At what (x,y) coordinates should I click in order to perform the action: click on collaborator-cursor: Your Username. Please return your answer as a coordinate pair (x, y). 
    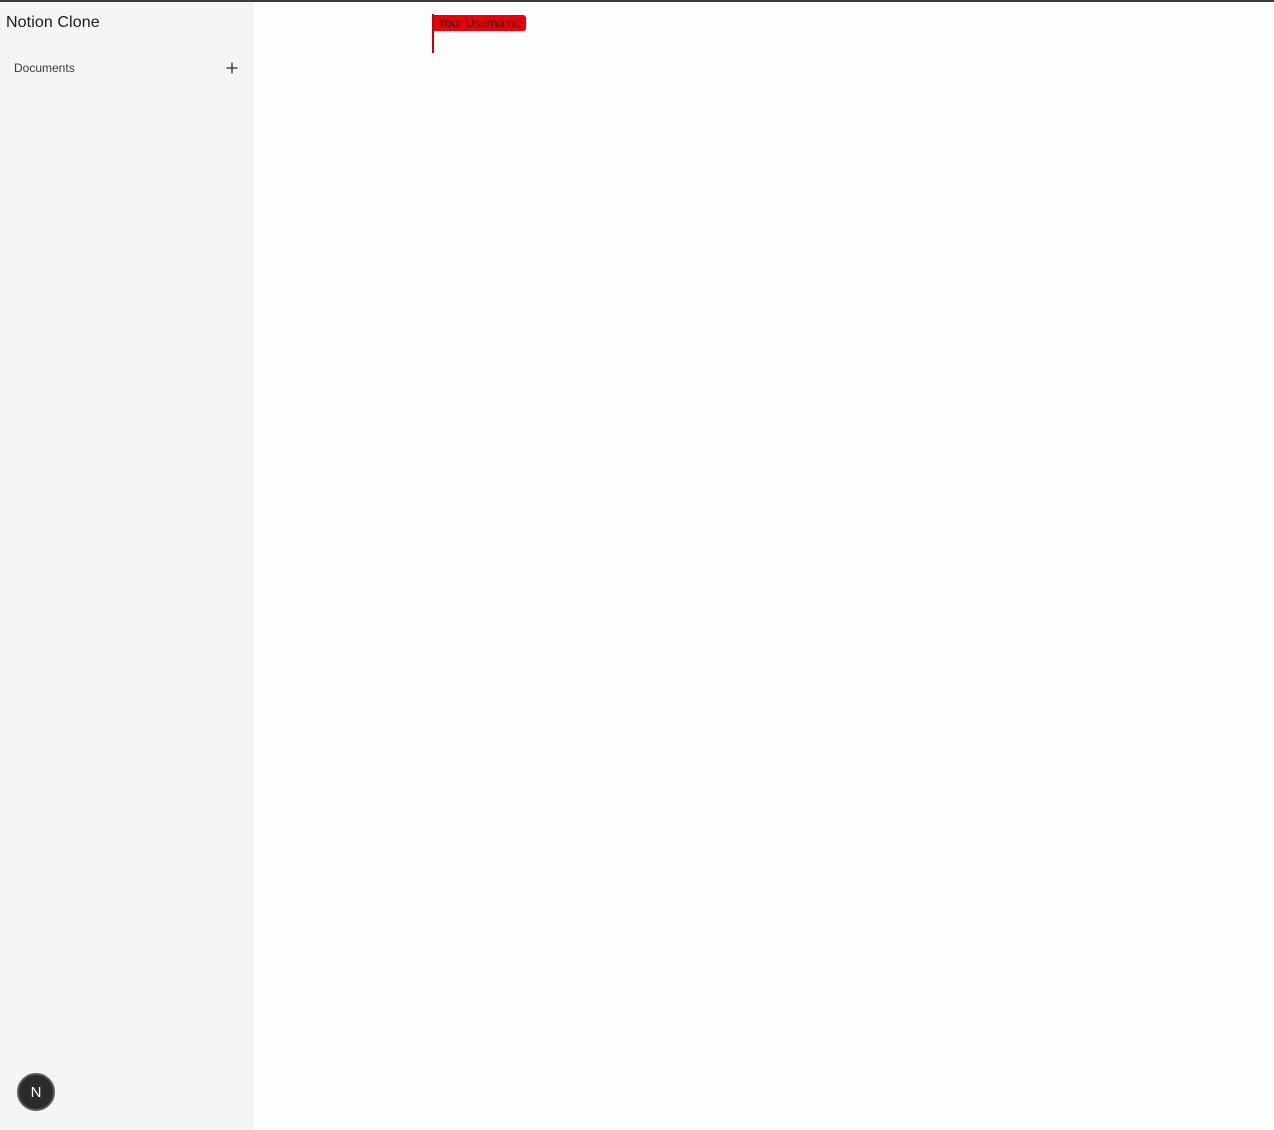
    Looking at the image, I should click on (479, 33).